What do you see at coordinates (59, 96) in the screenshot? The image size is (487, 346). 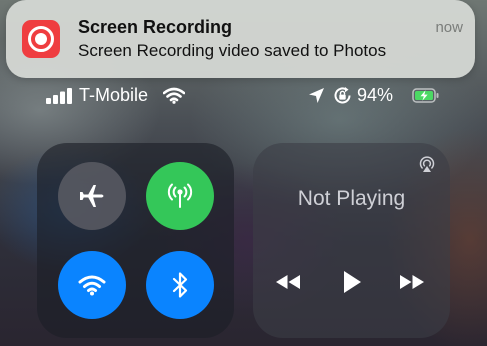 I see `cellular-signal-icon` at bounding box center [59, 96].